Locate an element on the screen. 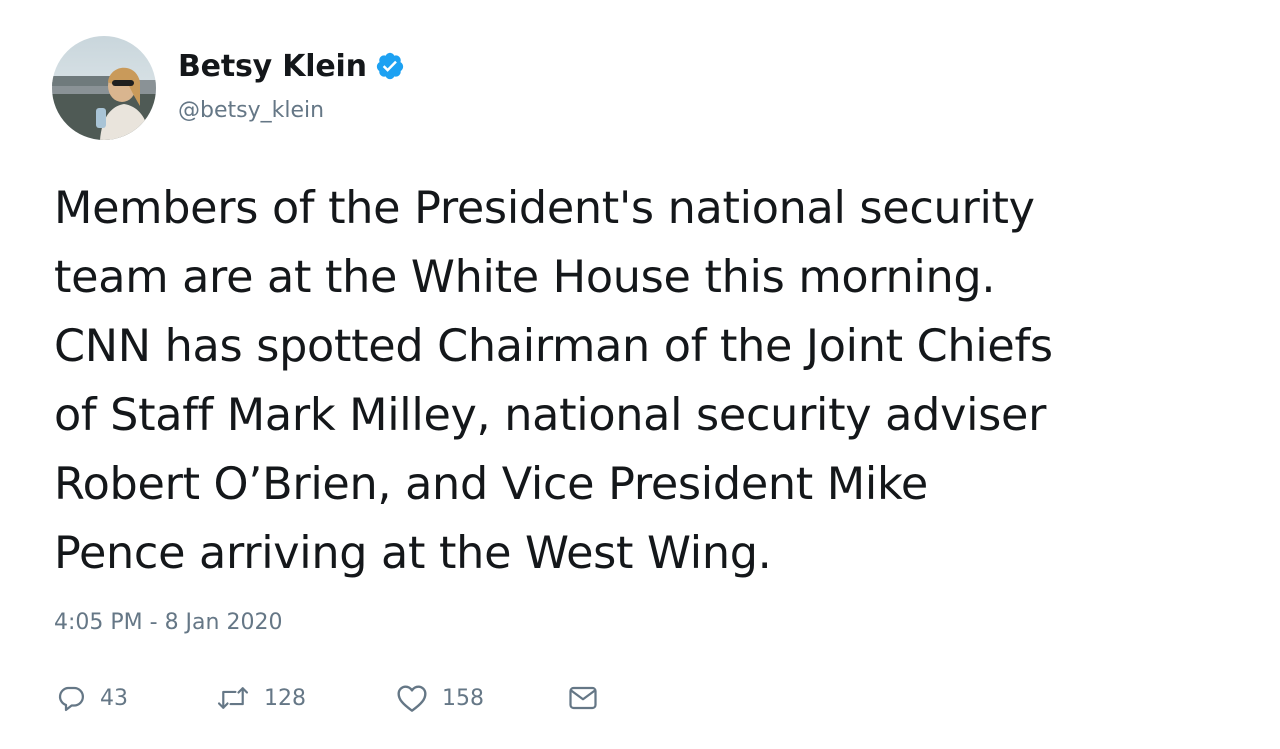  reply-icon is located at coordinates (71, 698).